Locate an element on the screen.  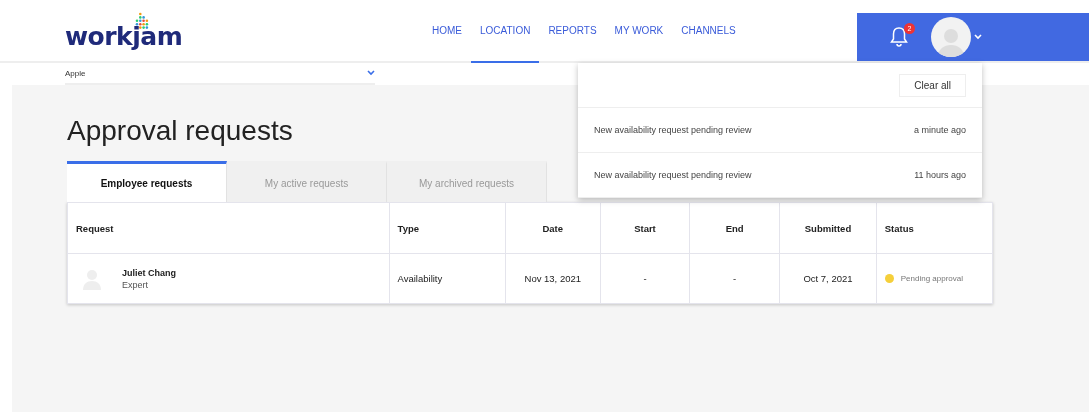
column-header: Request is located at coordinates (228, 228).